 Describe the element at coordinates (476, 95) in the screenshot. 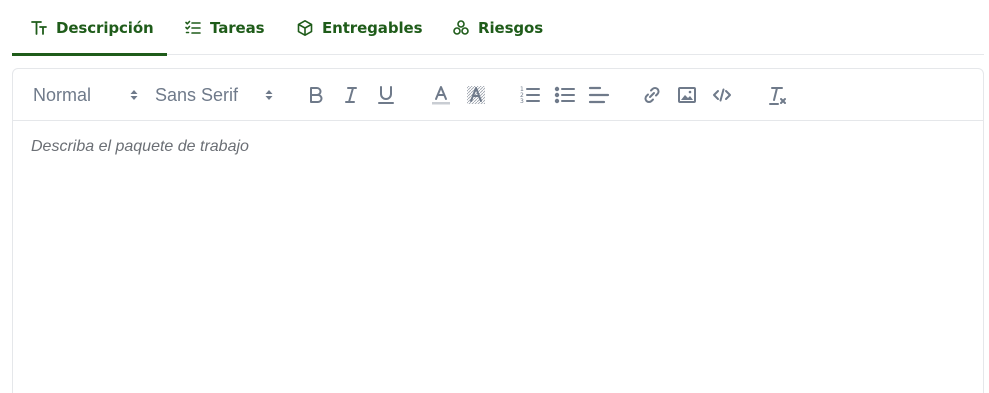

I see `background-color-icon` at that location.